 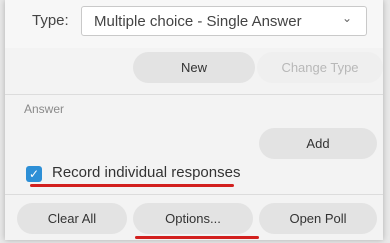 I want to click on record-responses-checkbox: ✓, so click(x=34, y=174).